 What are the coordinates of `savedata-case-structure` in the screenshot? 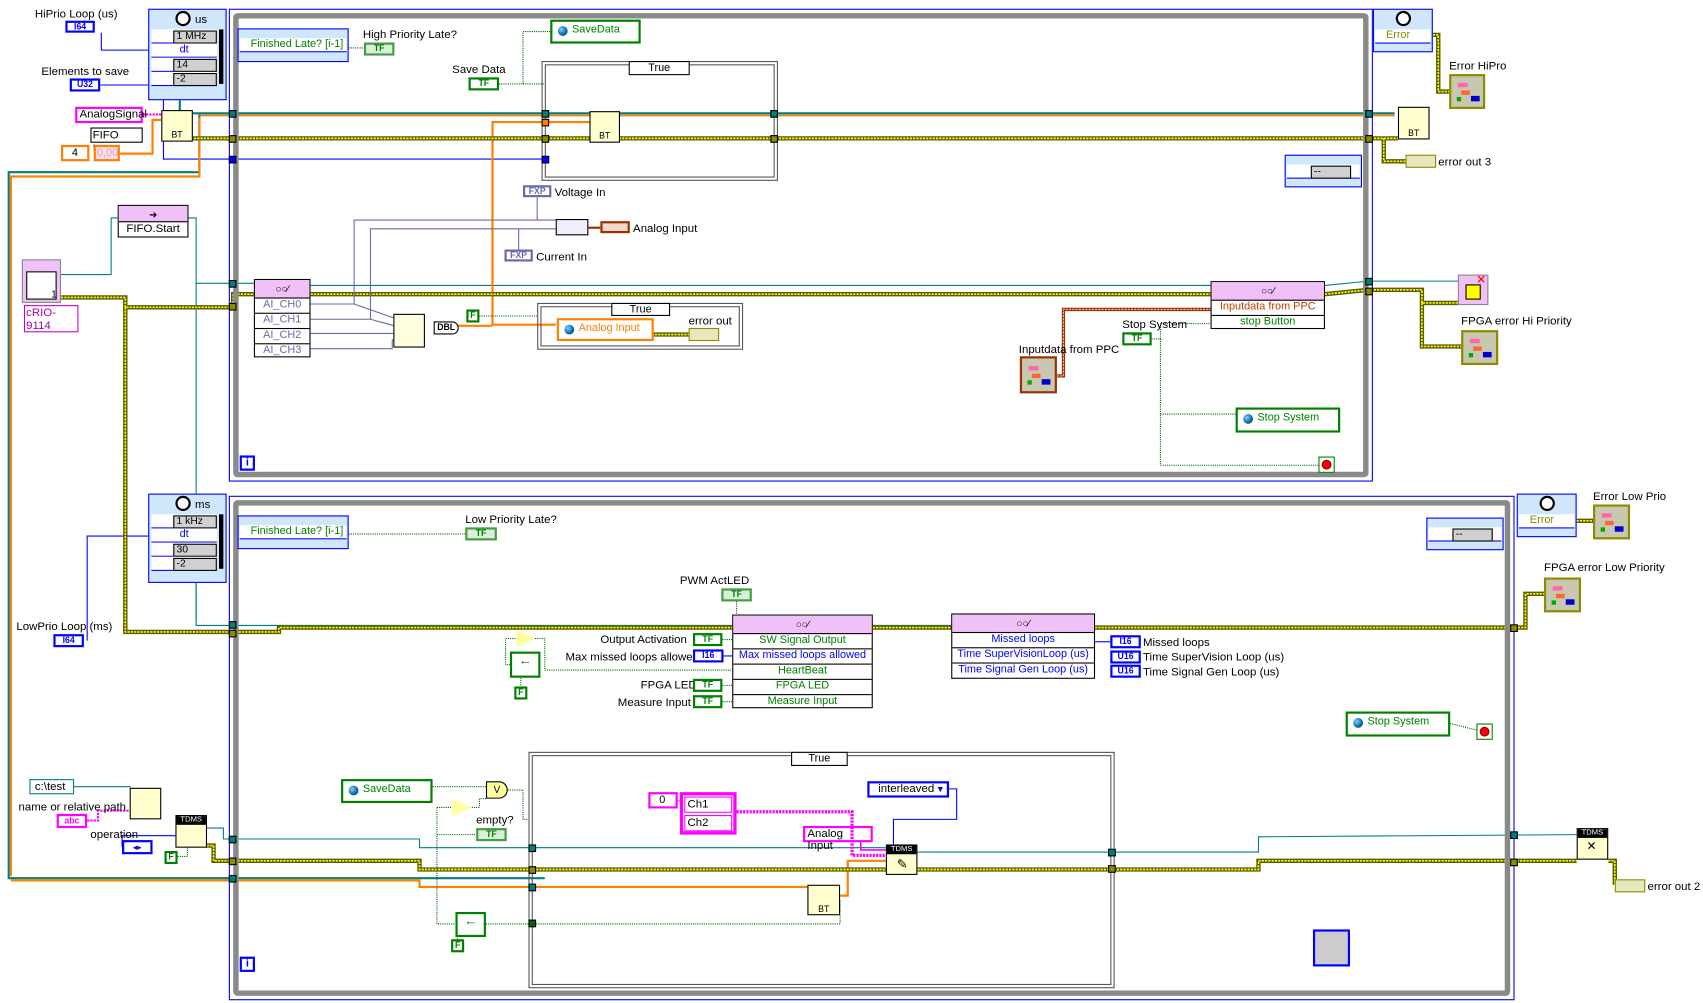 It's located at (659, 121).